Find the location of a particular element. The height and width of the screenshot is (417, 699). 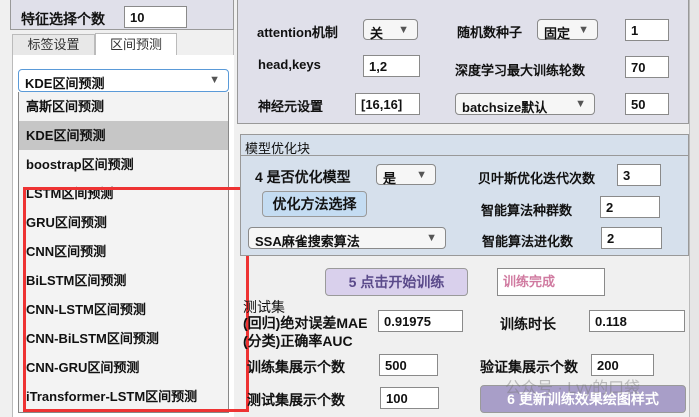

headkeys-label: head,keys is located at coordinates (289, 64).